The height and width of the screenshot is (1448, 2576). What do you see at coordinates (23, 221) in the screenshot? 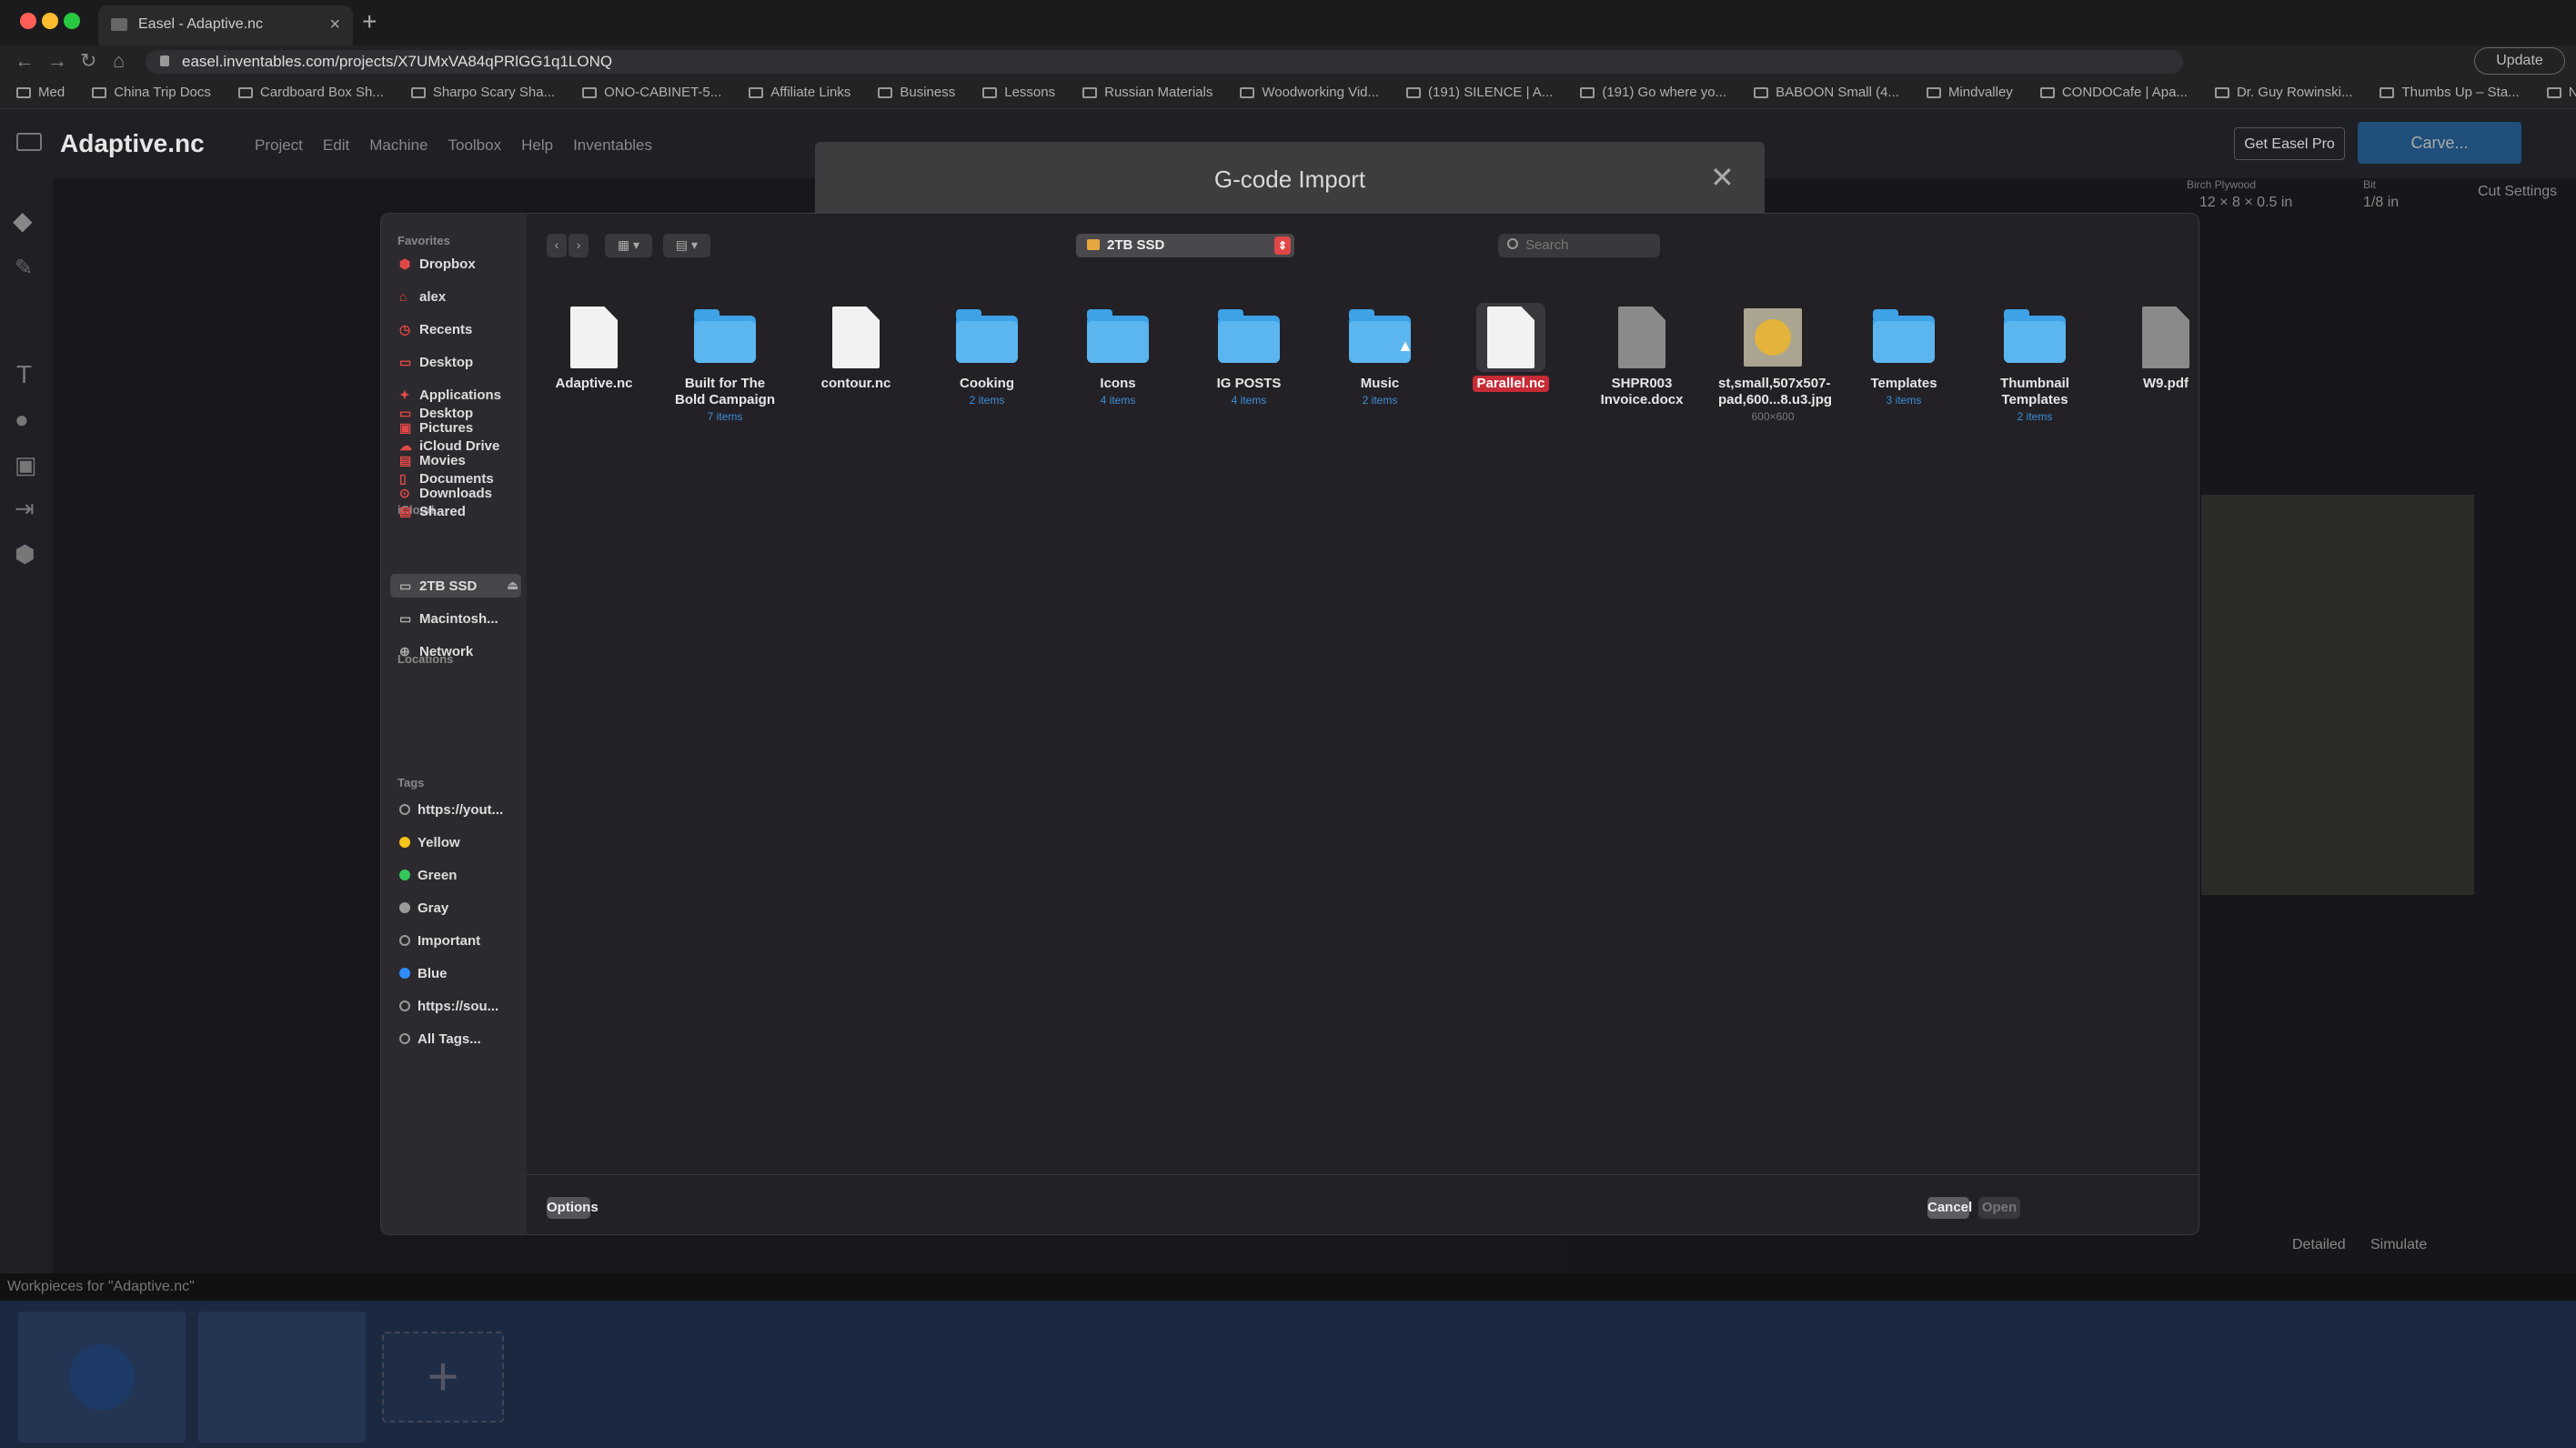
I see `shapes-icon: ◆` at bounding box center [23, 221].